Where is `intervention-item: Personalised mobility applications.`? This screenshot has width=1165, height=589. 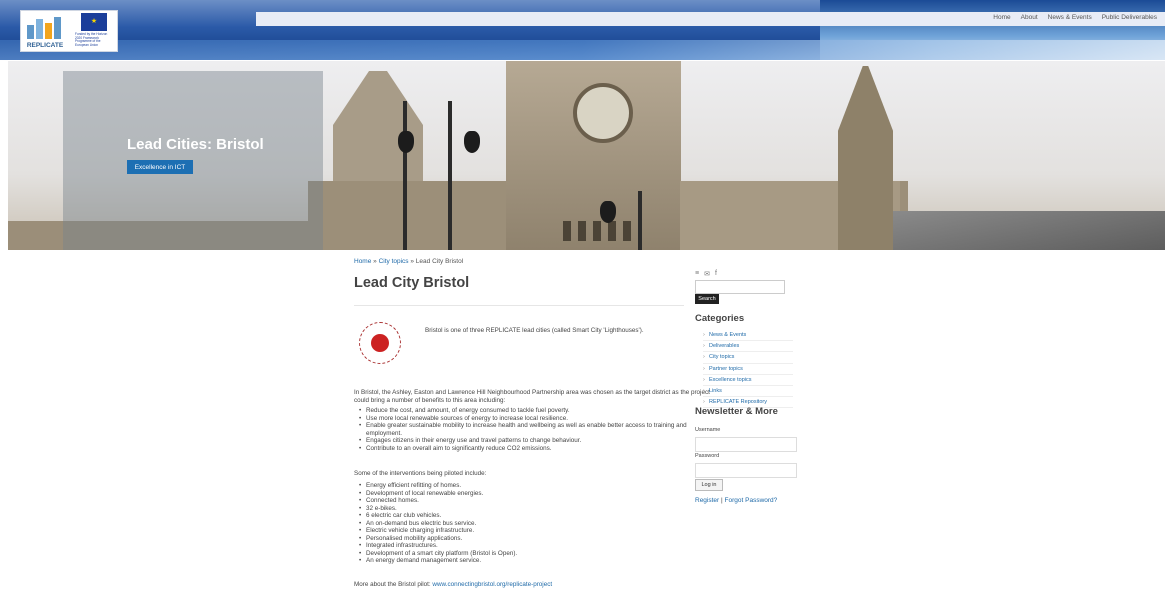 intervention-item: Personalised mobility applications. is located at coordinates (538, 539).